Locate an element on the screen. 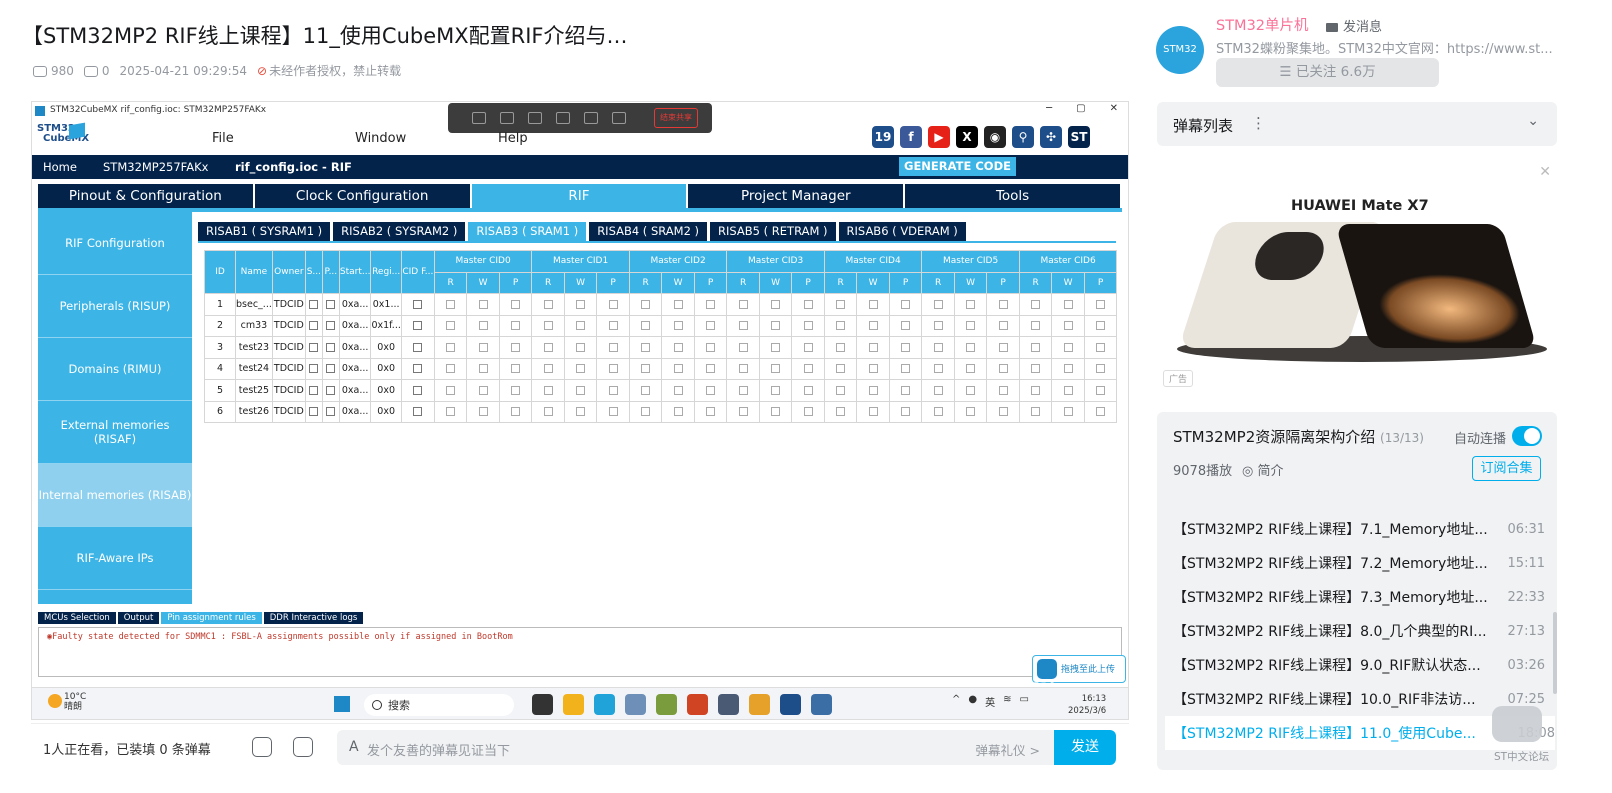 Image resolution: width=1612 pixels, height=793 pixels. follow-button: ☰ 已关注 6.6万 is located at coordinates (1327, 72).